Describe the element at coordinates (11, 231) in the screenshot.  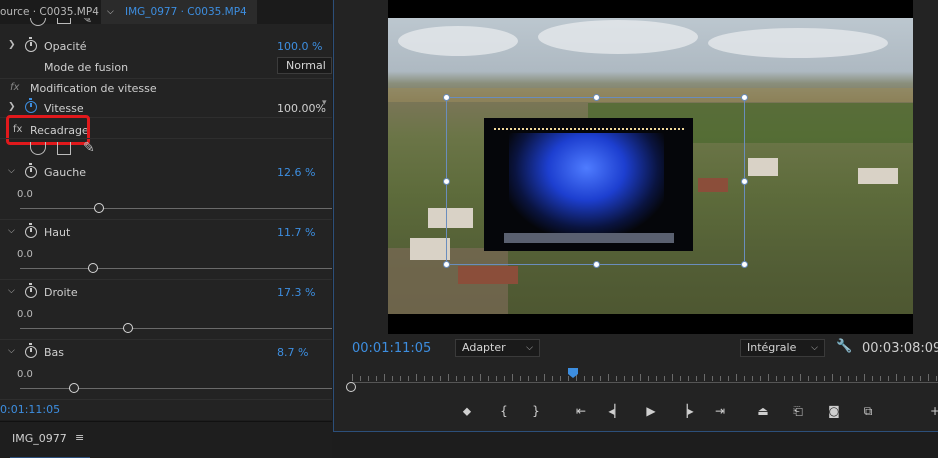
I see `expand-top-icon: ⌵` at that location.